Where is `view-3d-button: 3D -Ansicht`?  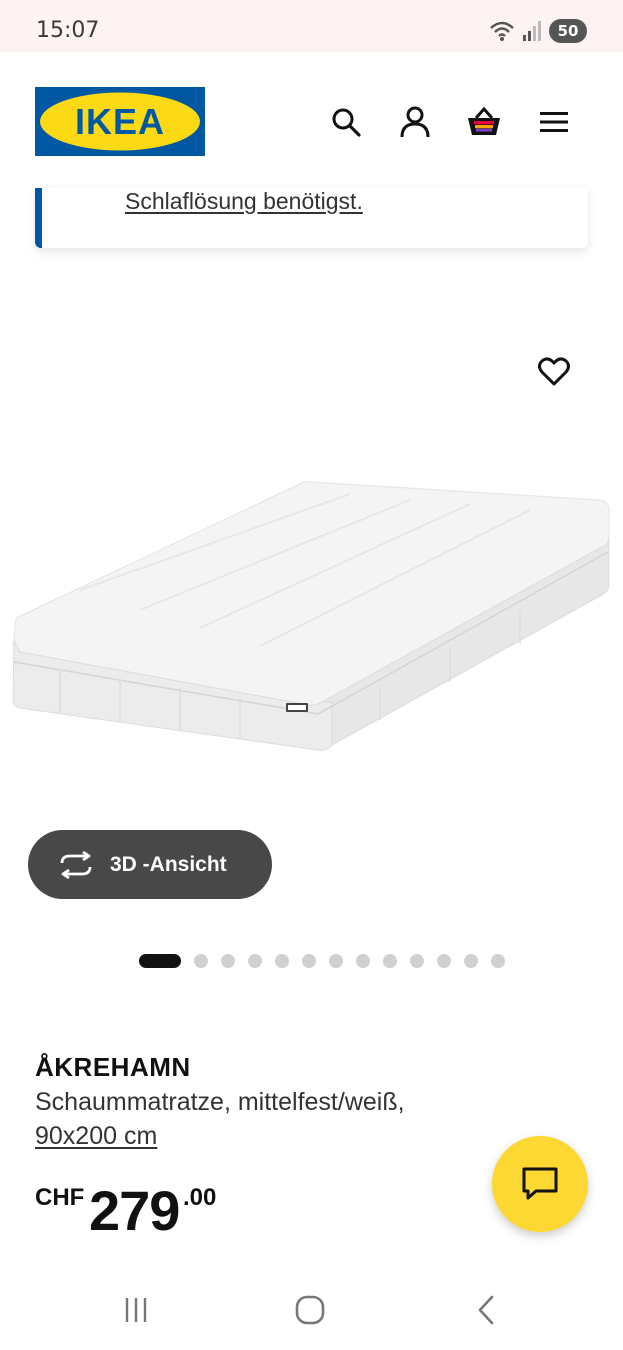 view-3d-button: 3D -Ansicht is located at coordinates (150, 864).